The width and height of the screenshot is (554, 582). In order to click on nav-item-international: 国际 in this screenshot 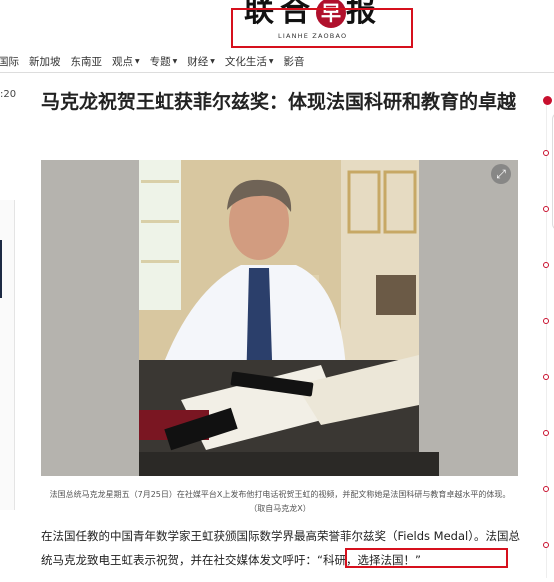, I will do `click(9, 61)`.